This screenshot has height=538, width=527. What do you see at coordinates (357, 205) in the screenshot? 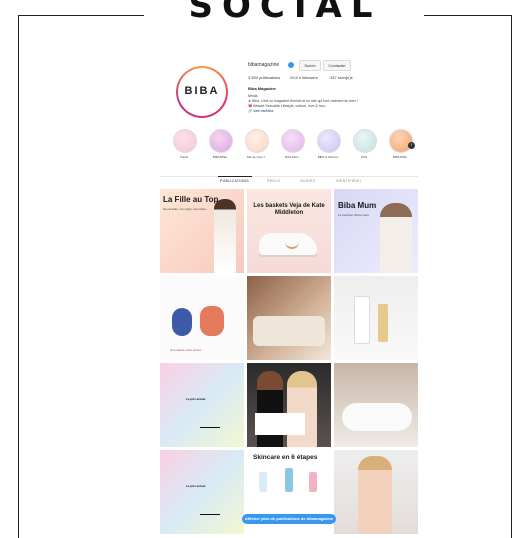
I see `post-title: Biba Mum` at bounding box center [357, 205].